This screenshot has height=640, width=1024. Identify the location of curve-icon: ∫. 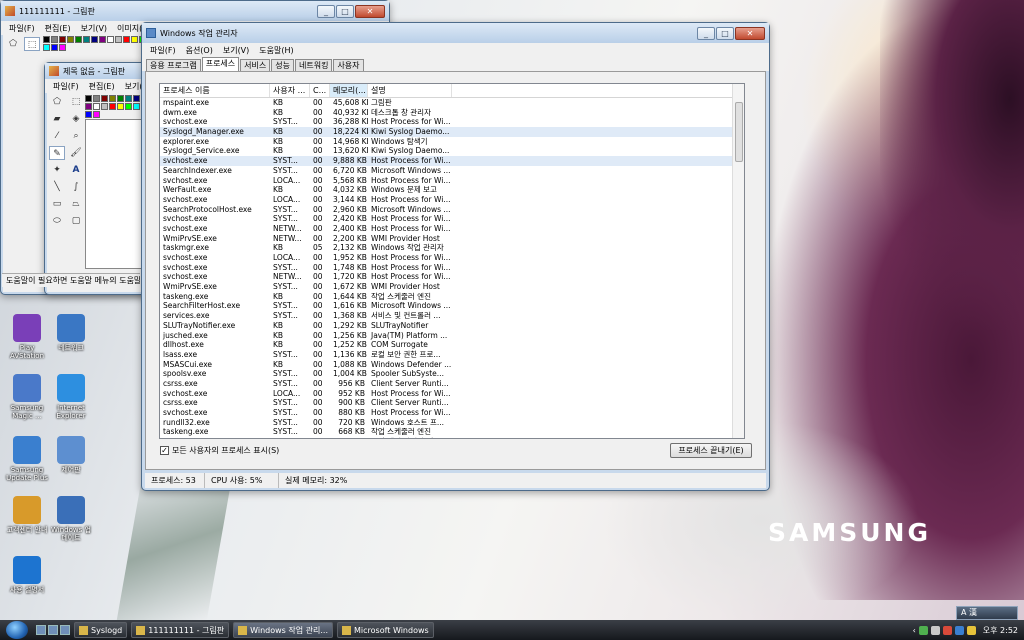
(76, 187).